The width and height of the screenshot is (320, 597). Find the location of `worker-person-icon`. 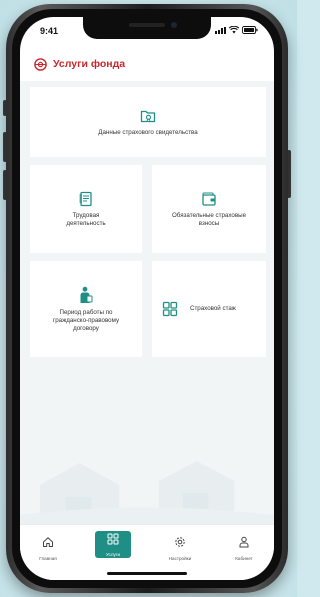

worker-person-icon is located at coordinates (86, 295).